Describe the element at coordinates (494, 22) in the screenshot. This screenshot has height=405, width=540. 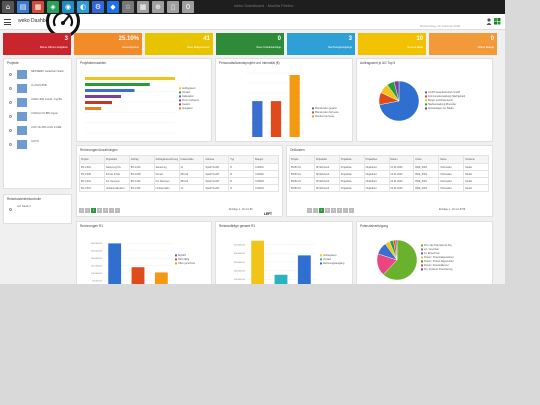
I see `user-area` at that location.